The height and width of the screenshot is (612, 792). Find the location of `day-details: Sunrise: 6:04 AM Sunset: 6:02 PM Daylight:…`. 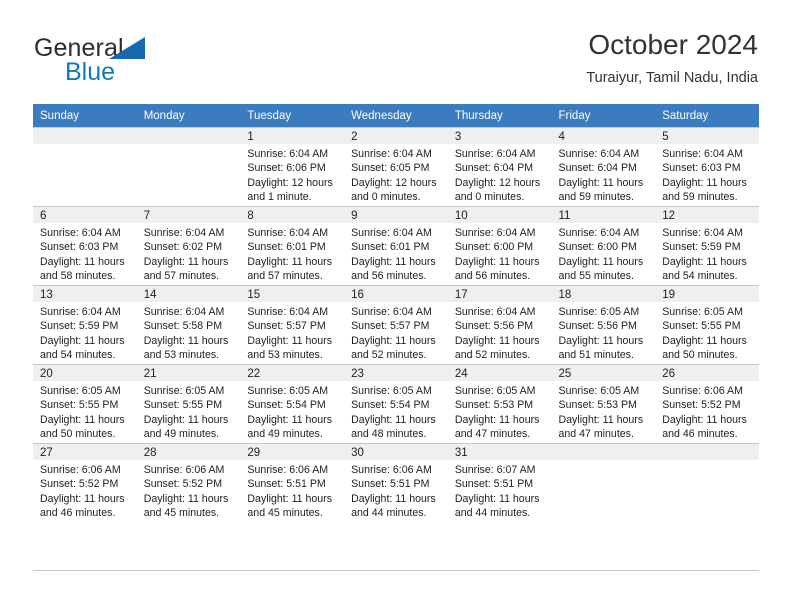

day-details: Sunrise: 6:04 AM Sunset: 6:02 PM Daylight:… is located at coordinates (189, 253).